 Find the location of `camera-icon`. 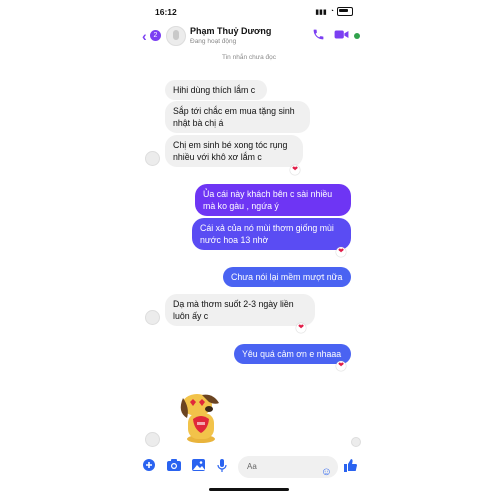

camera-icon is located at coordinates (174, 466).